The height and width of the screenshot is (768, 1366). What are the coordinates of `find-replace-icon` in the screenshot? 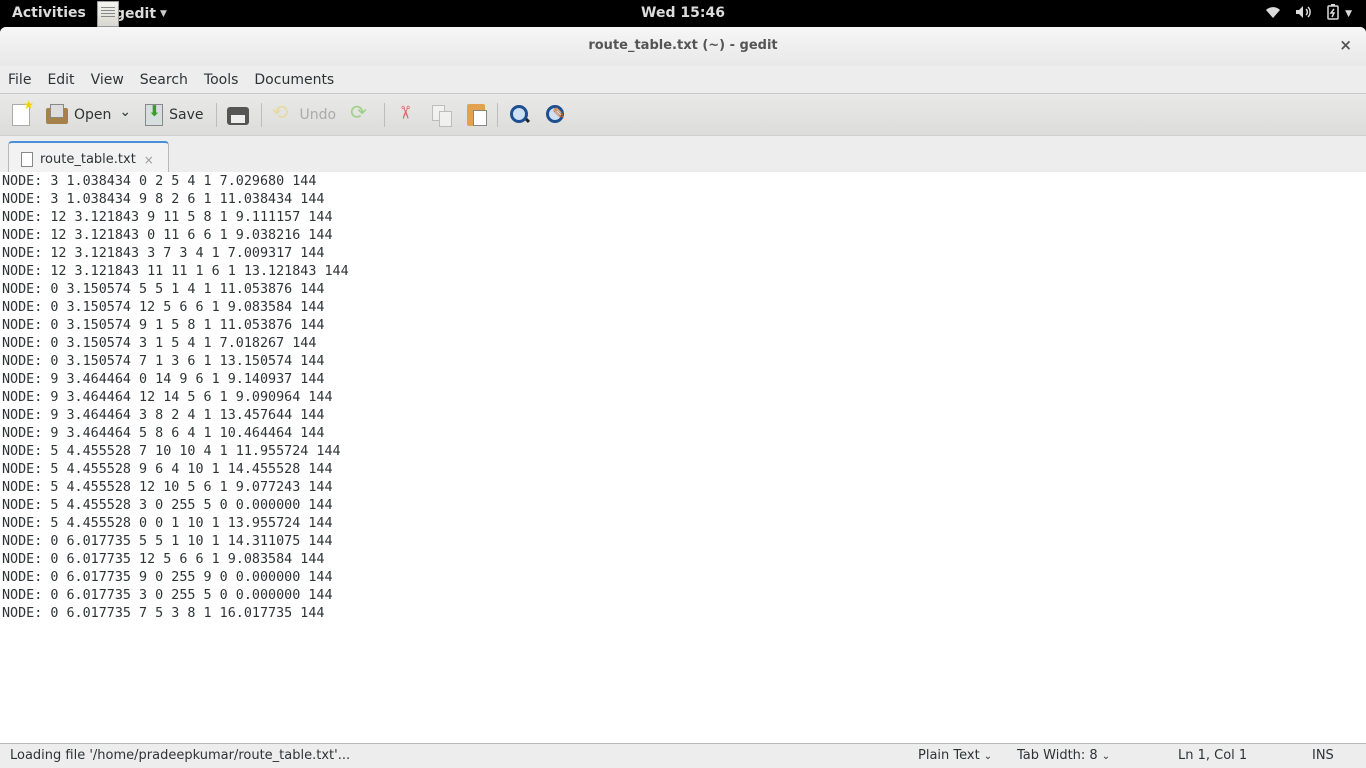 It's located at (555, 115).